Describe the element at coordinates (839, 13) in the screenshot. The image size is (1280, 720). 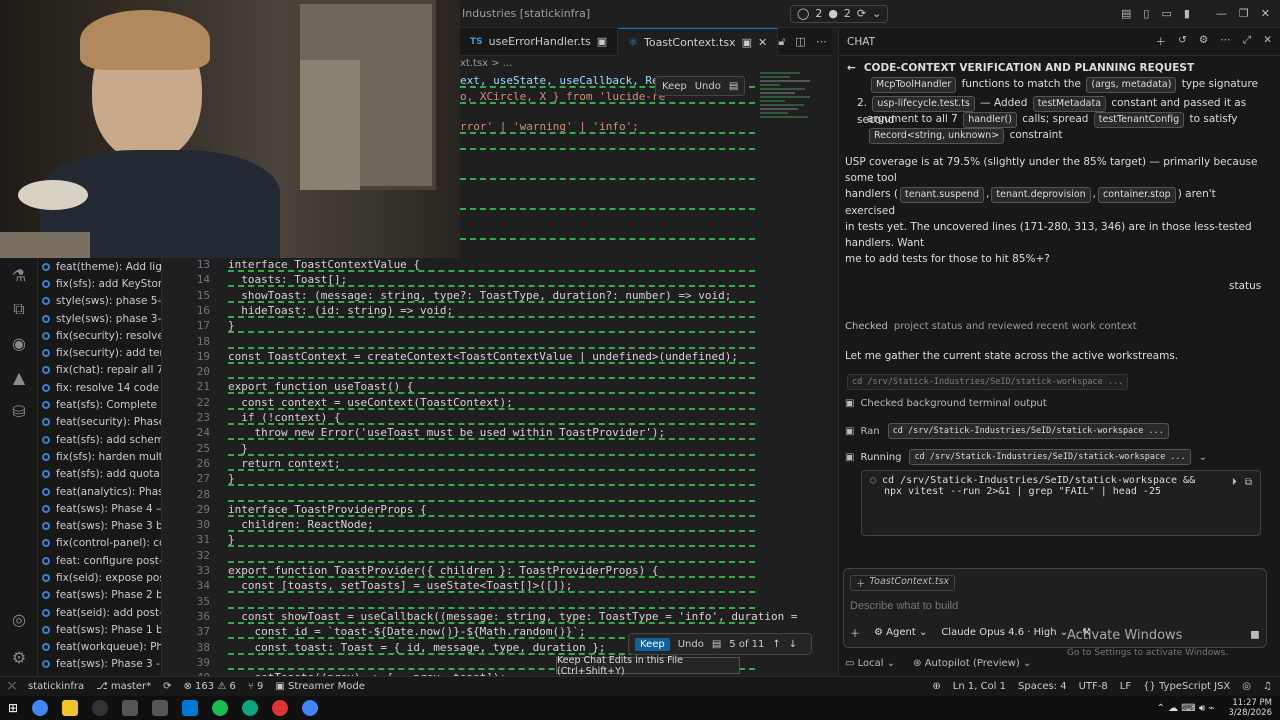
I see `ports-indicator: ◯ 2 ● 2 ⟳ ⌄` at that location.